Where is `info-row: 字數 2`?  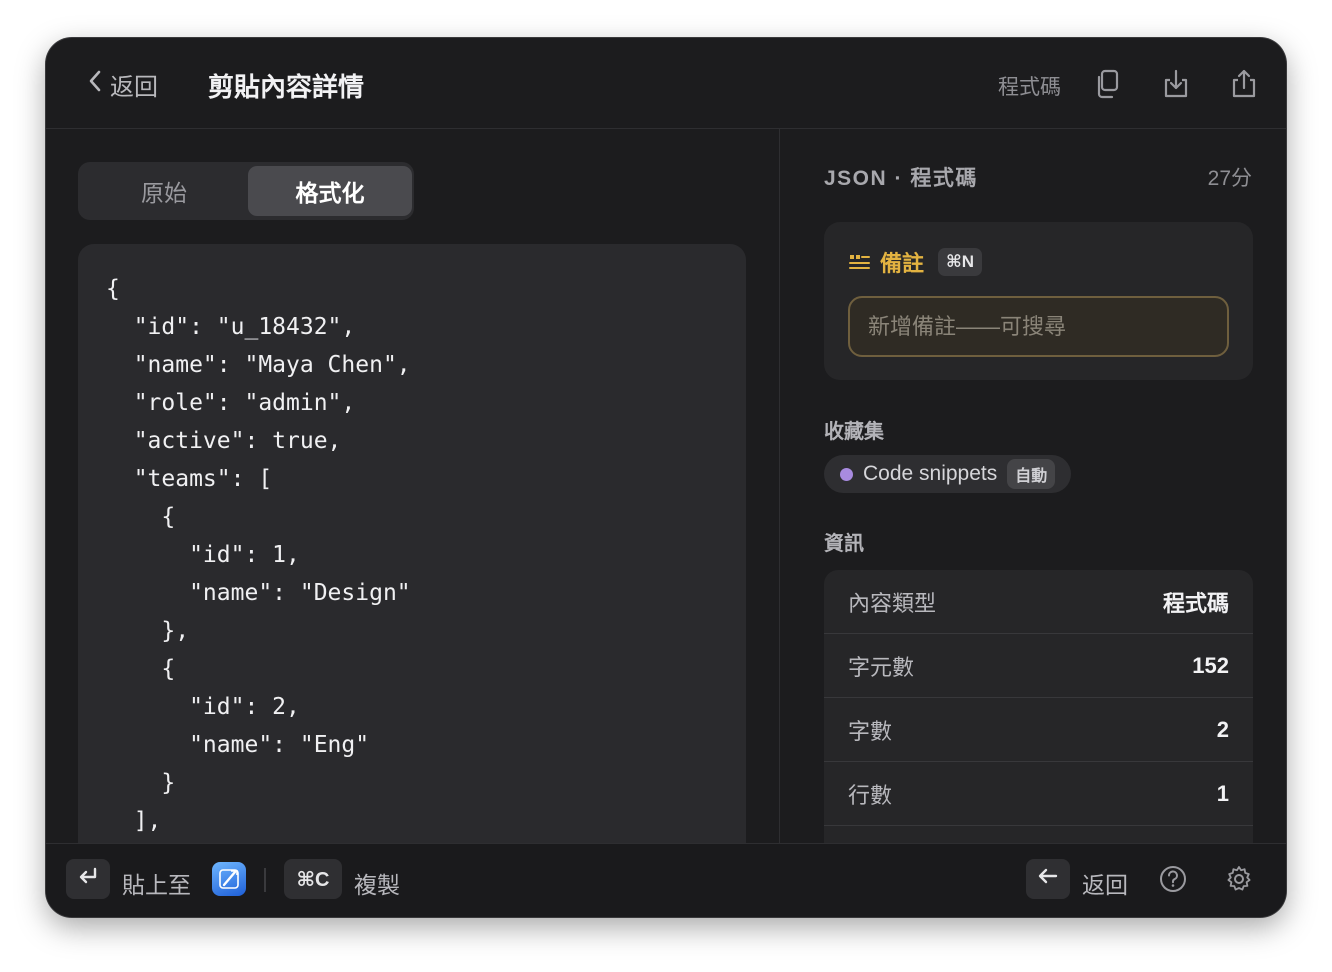
info-row: 字數 2 is located at coordinates (1038, 730).